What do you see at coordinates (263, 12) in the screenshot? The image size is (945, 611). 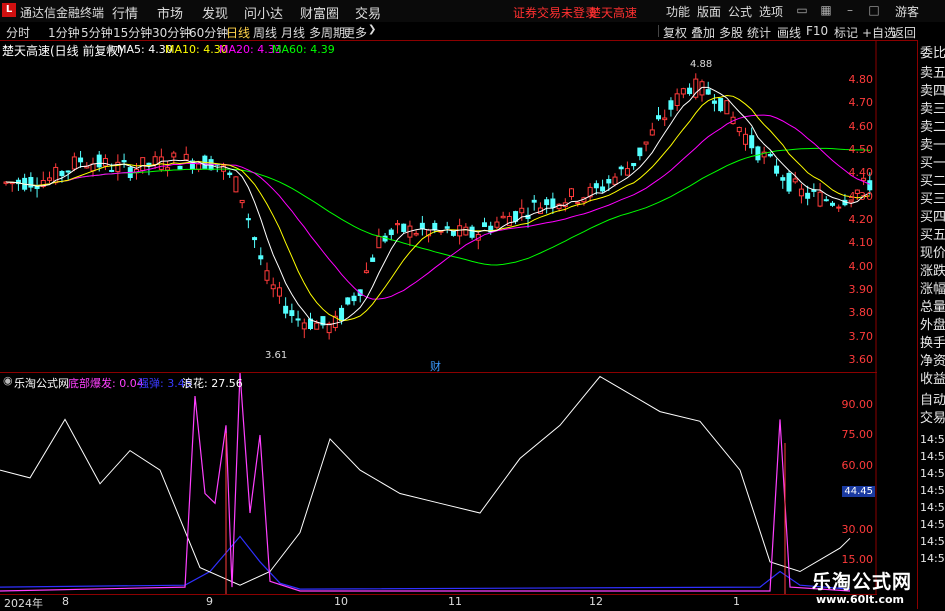 I see `menu-ask: 问小达` at bounding box center [263, 12].